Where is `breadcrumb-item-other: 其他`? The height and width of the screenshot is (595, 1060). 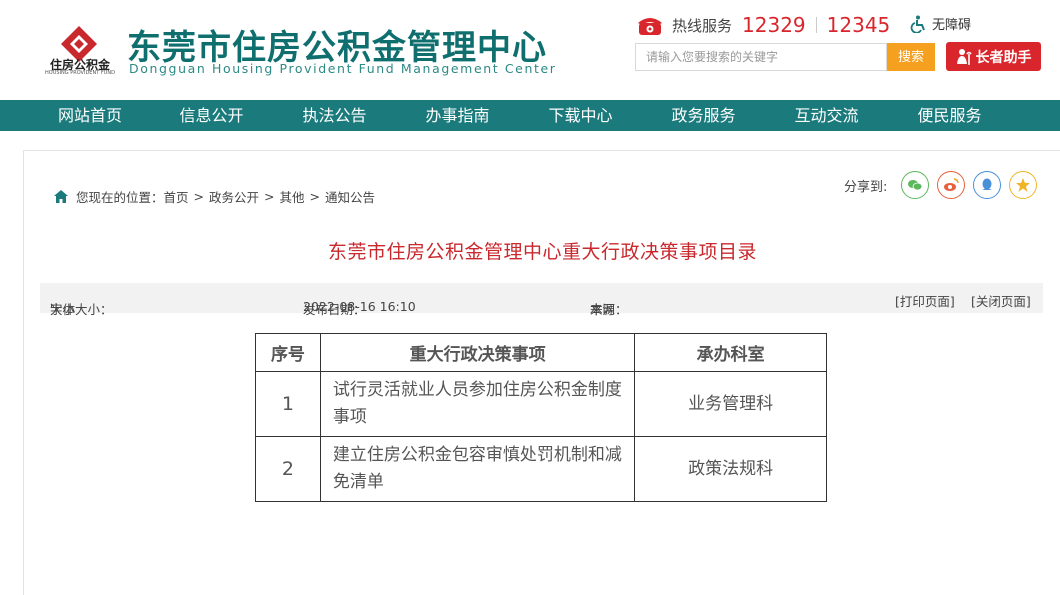
breadcrumb-item-other: 其他 is located at coordinates (292, 196).